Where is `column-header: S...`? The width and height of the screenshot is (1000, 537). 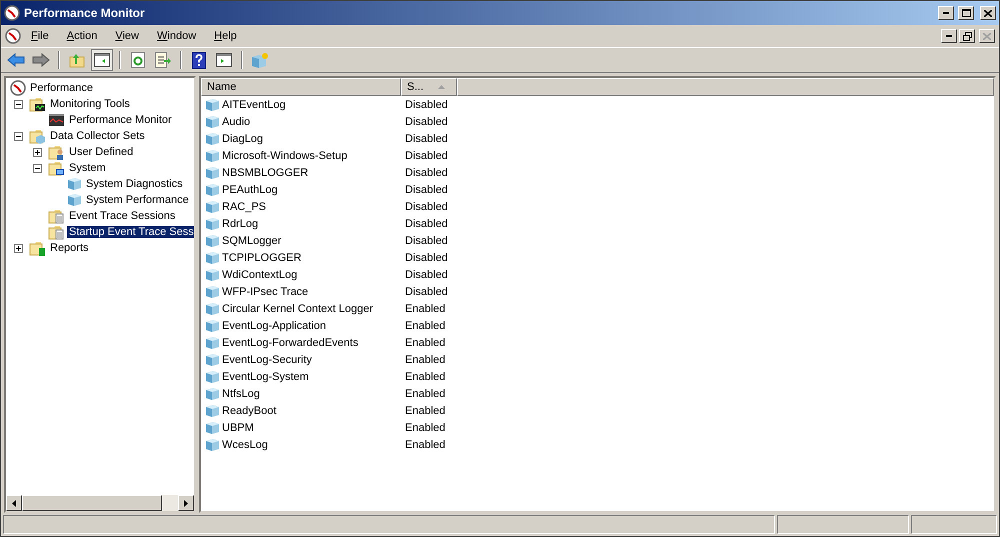 column-header: S... is located at coordinates (429, 87).